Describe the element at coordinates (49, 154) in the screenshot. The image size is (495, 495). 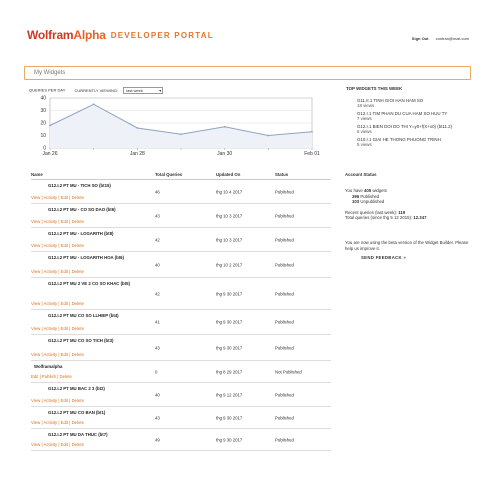
I see `x-tick-label: Jan 26` at that location.